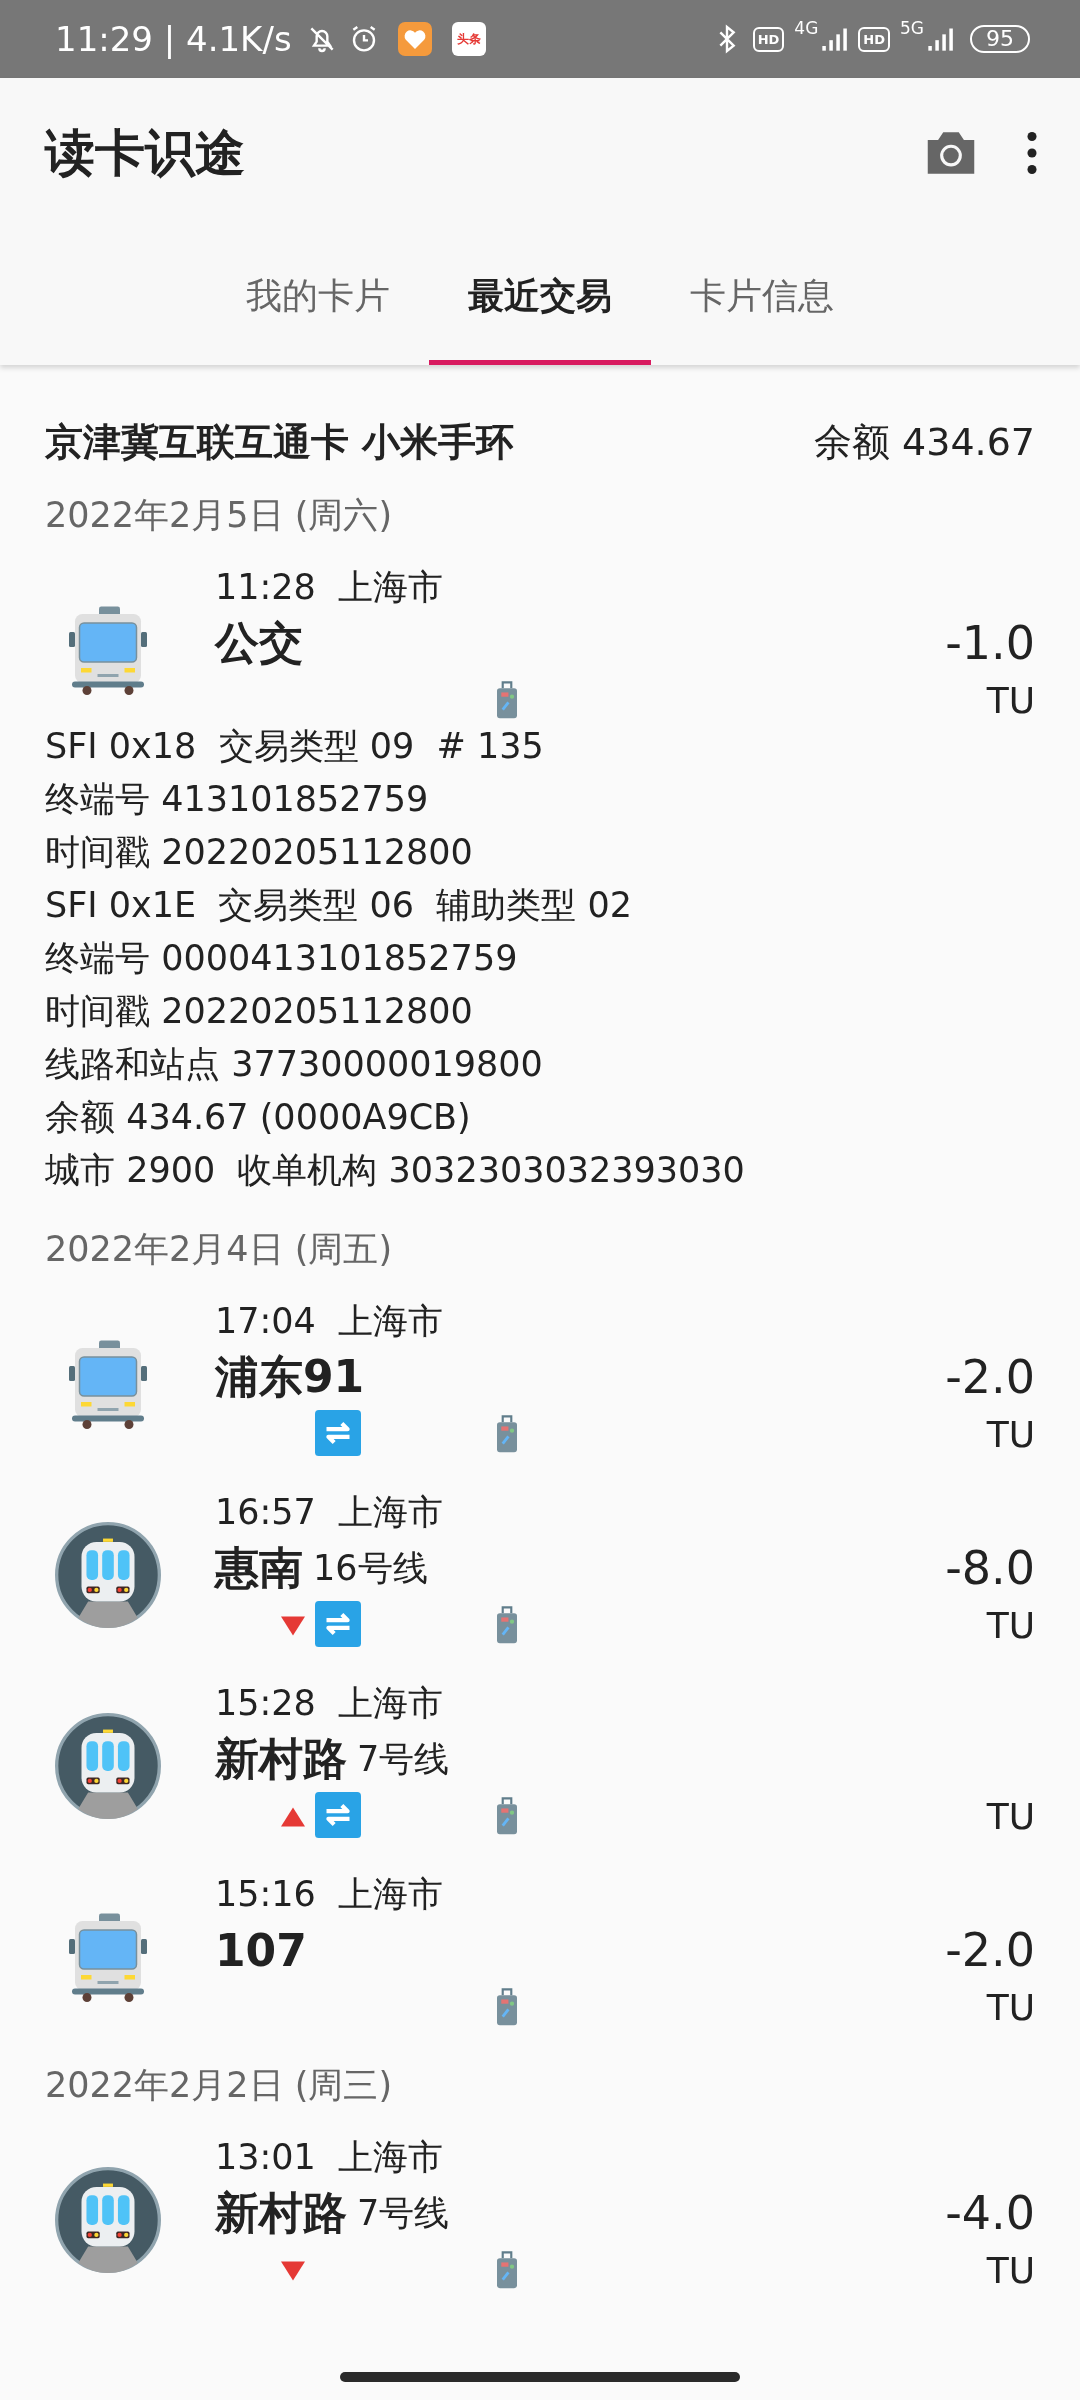 The width and height of the screenshot is (1080, 2400). I want to click on transaction-time: 15:28 上海市, so click(330, 1703).